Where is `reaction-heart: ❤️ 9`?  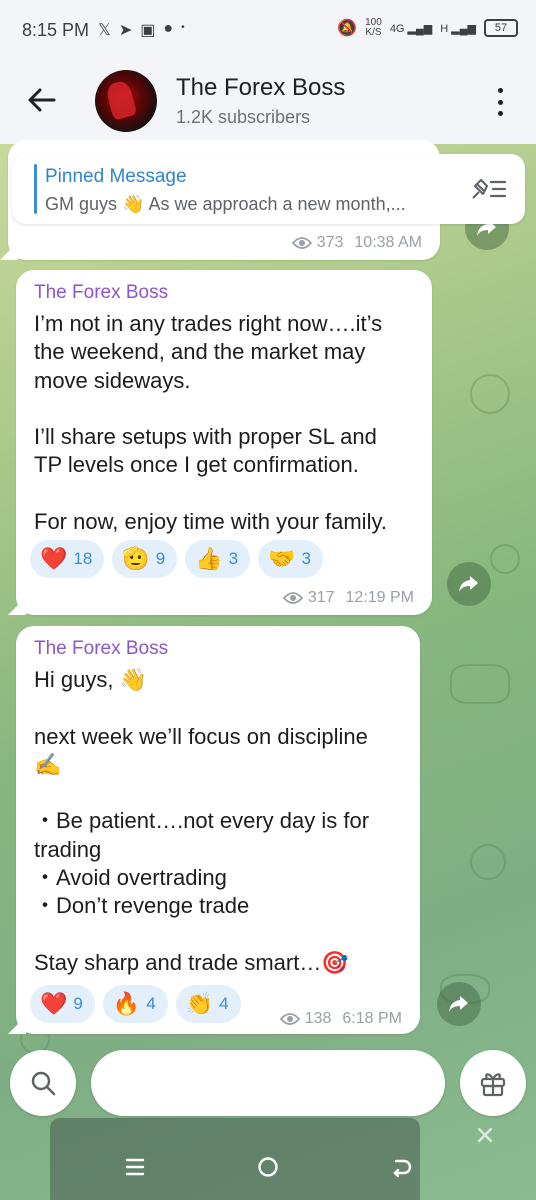
reaction-heart: ❤️ 9 is located at coordinates (62, 1004).